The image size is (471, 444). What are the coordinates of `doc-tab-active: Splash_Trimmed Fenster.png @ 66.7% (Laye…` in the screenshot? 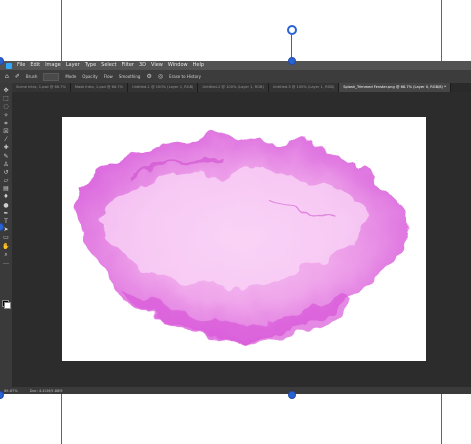 It's located at (395, 87).